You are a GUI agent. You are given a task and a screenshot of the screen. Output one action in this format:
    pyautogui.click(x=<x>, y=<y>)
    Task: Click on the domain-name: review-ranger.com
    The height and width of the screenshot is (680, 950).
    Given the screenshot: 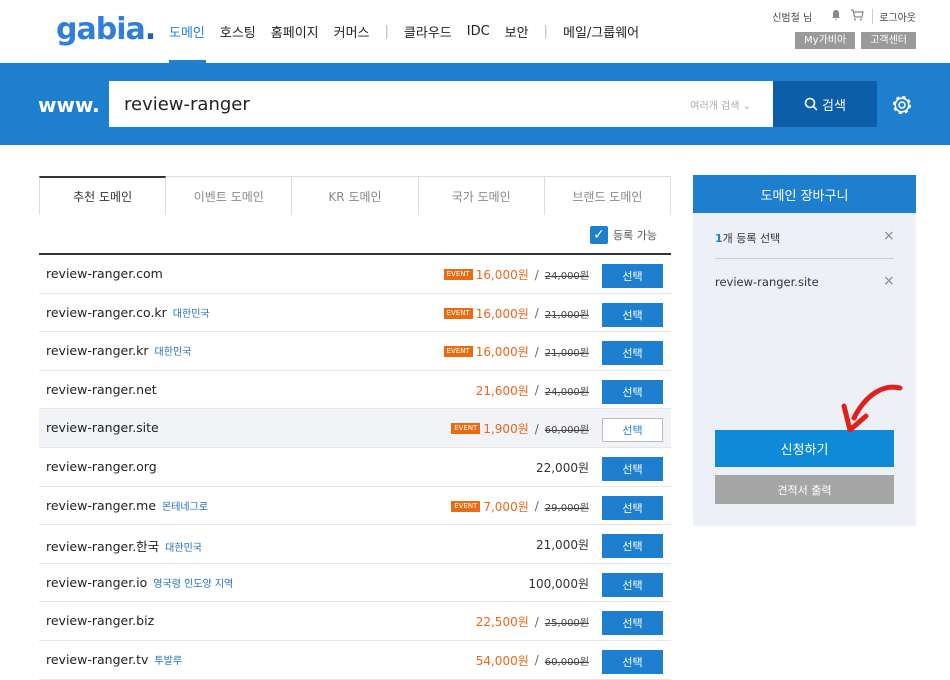 What is the action you would take?
    pyautogui.click(x=104, y=273)
    